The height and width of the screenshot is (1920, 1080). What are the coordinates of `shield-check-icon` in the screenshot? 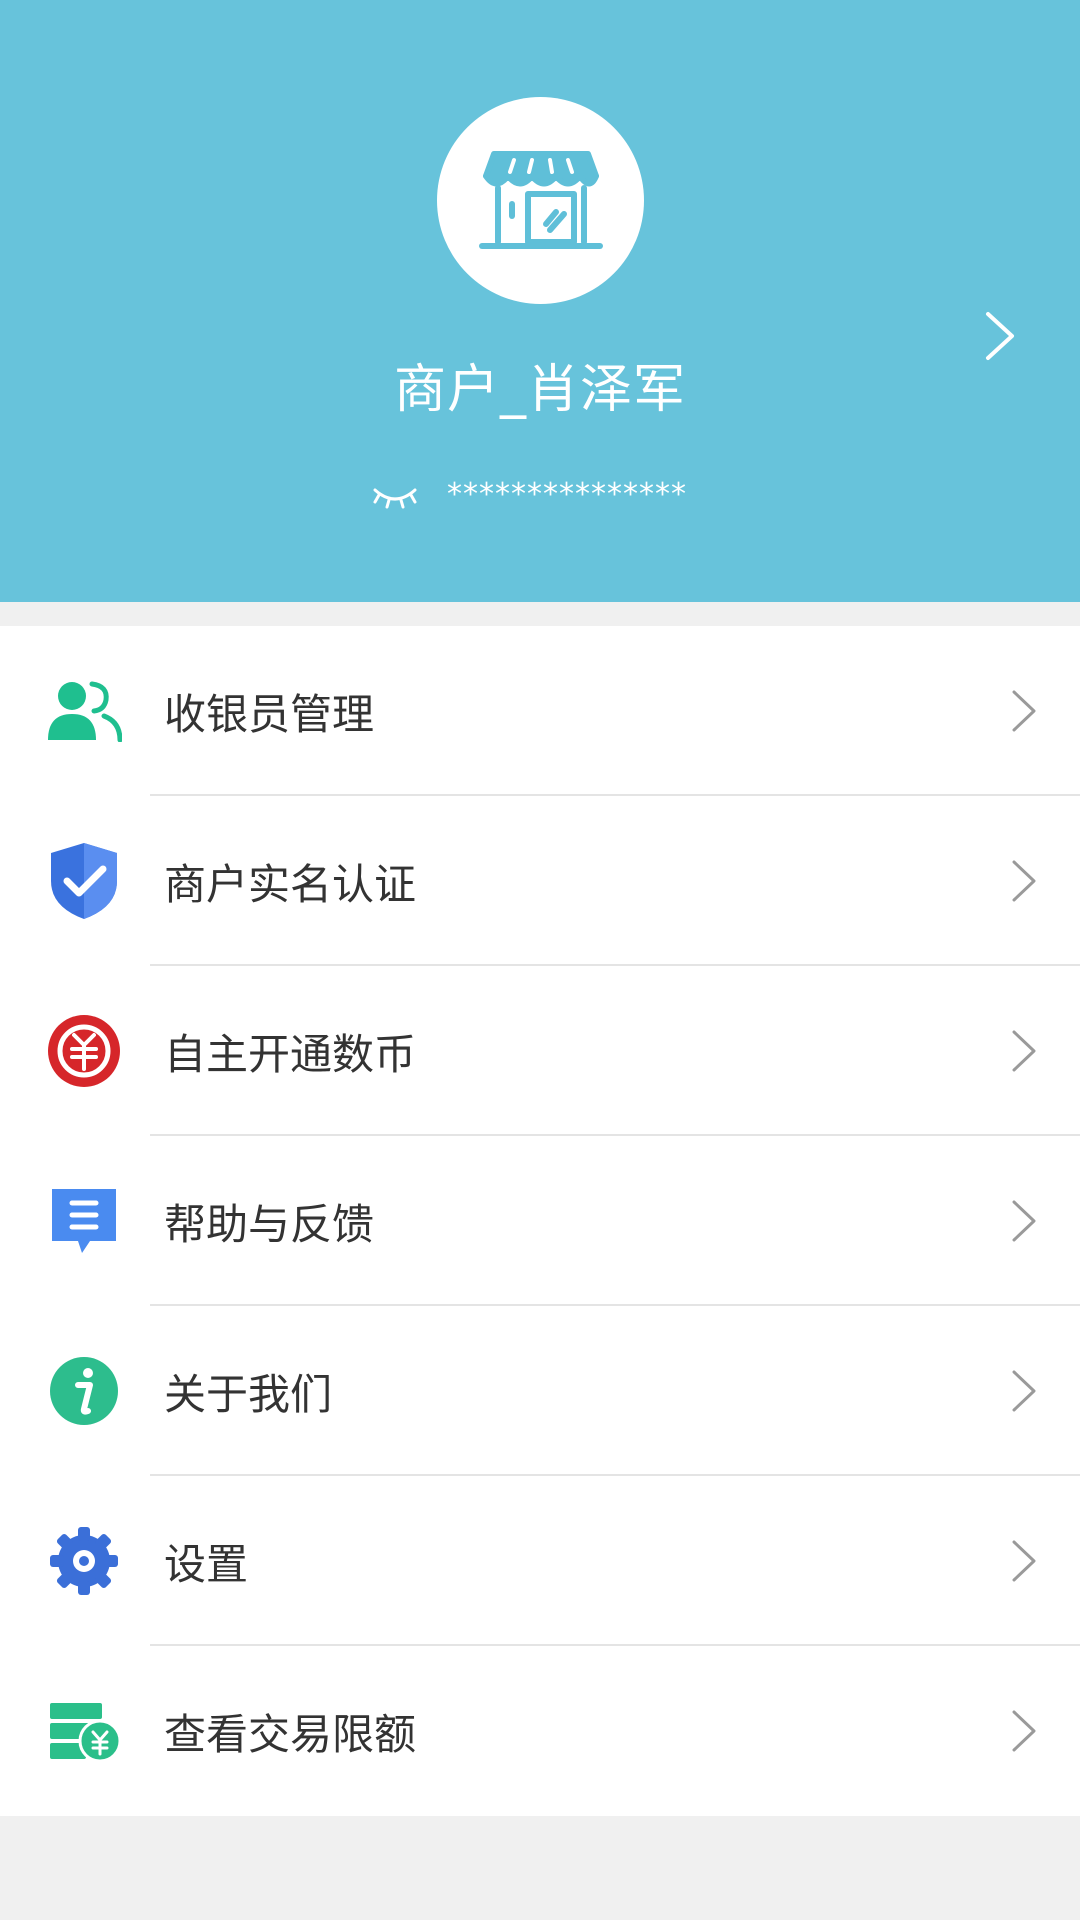 It's located at (84, 881).